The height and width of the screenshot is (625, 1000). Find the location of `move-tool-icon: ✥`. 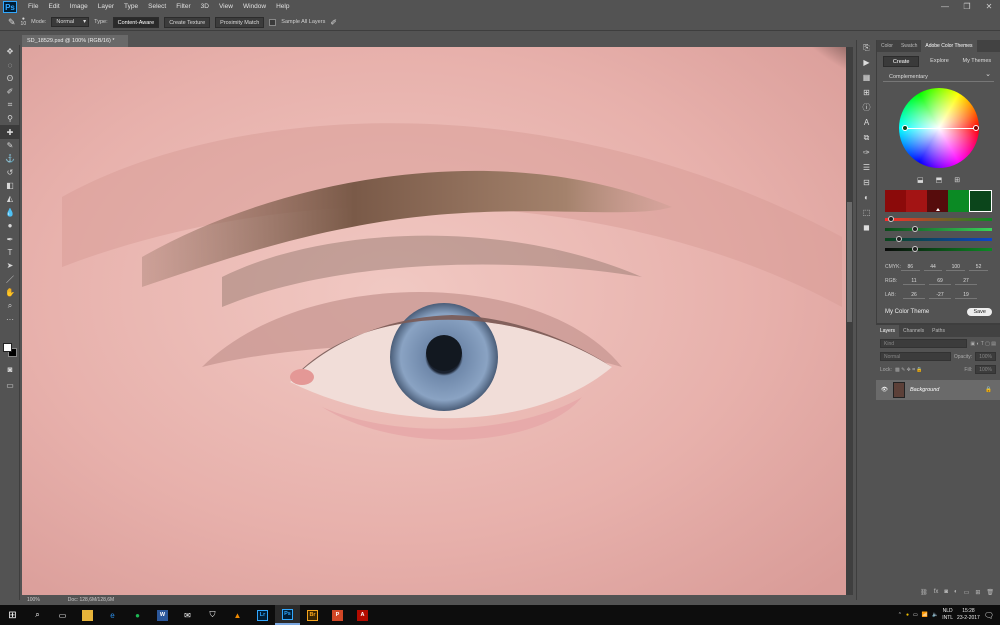

move-tool-icon: ✥ is located at coordinates (10, 51).